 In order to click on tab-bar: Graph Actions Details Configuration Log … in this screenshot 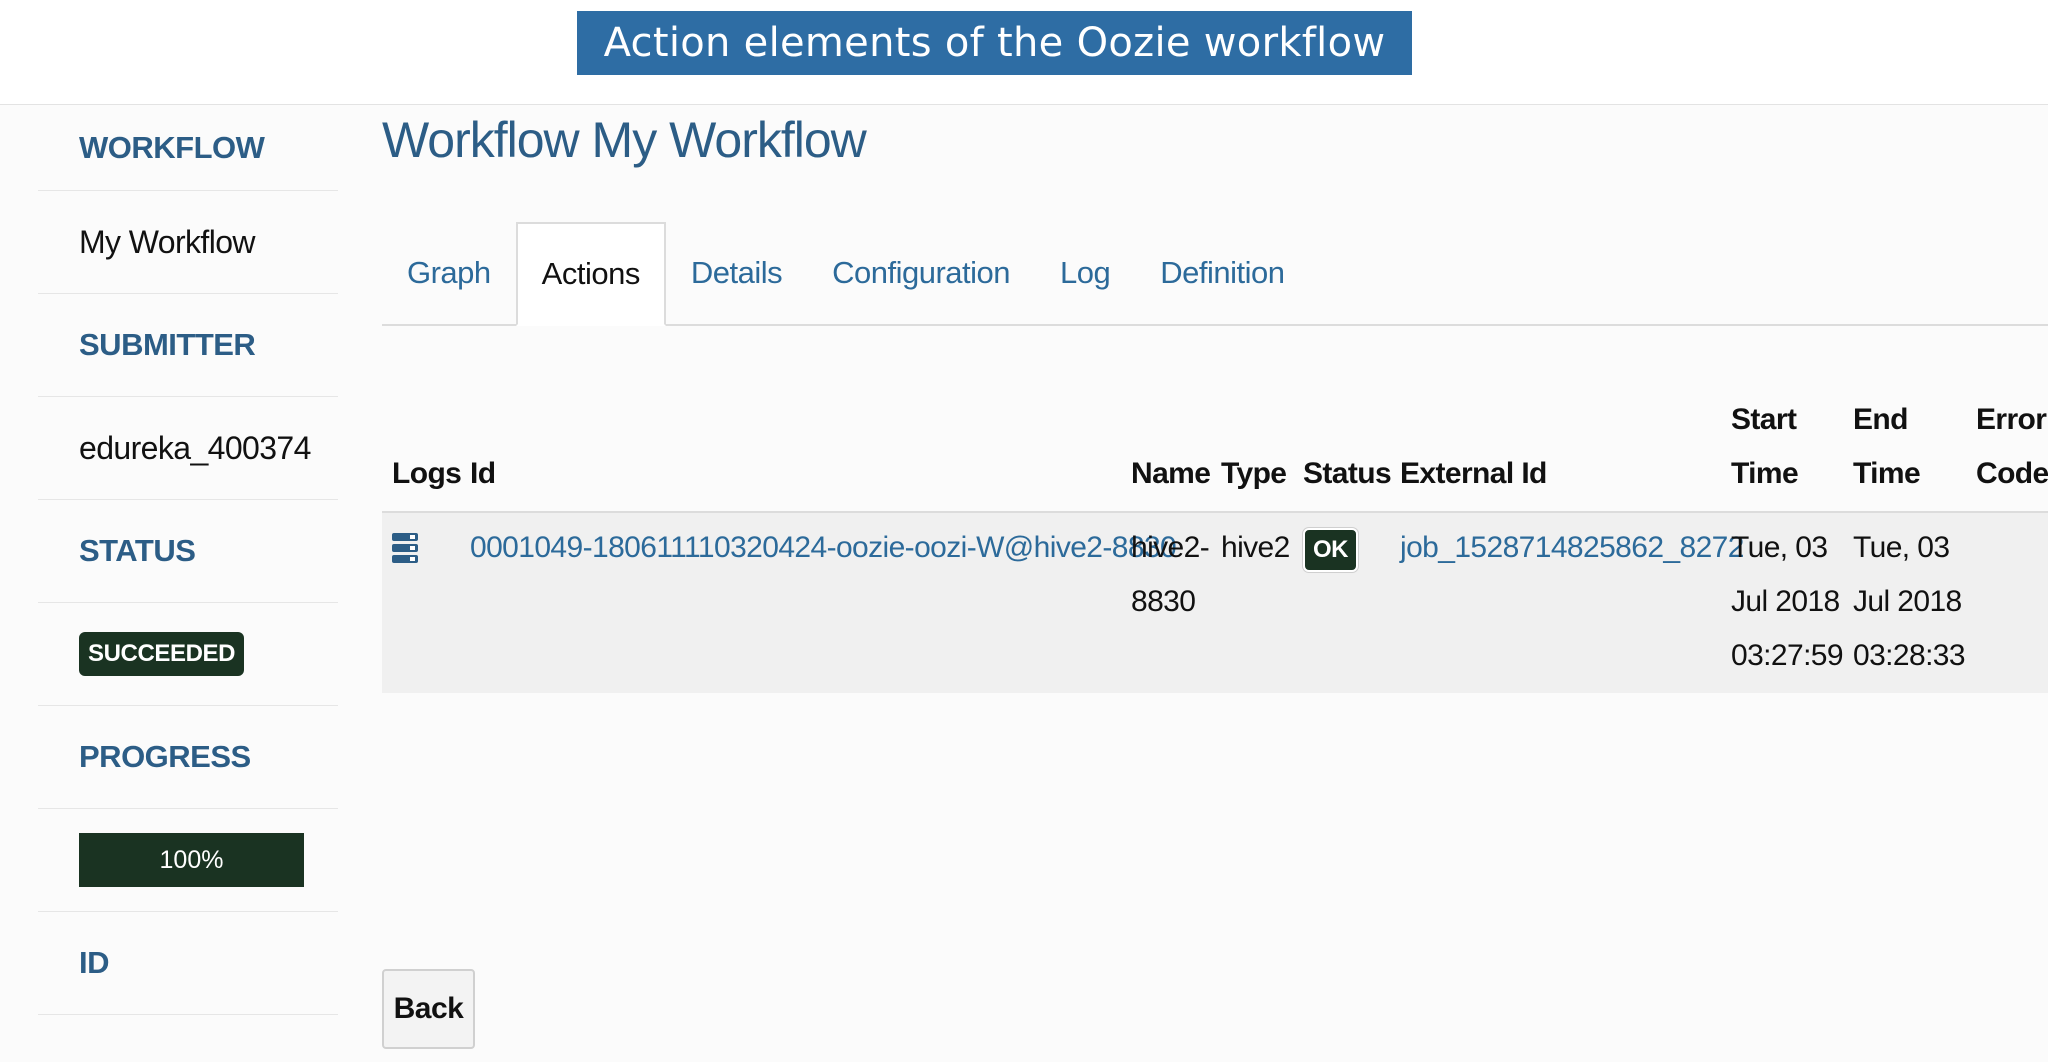, I will do `click(1215, 272)`.